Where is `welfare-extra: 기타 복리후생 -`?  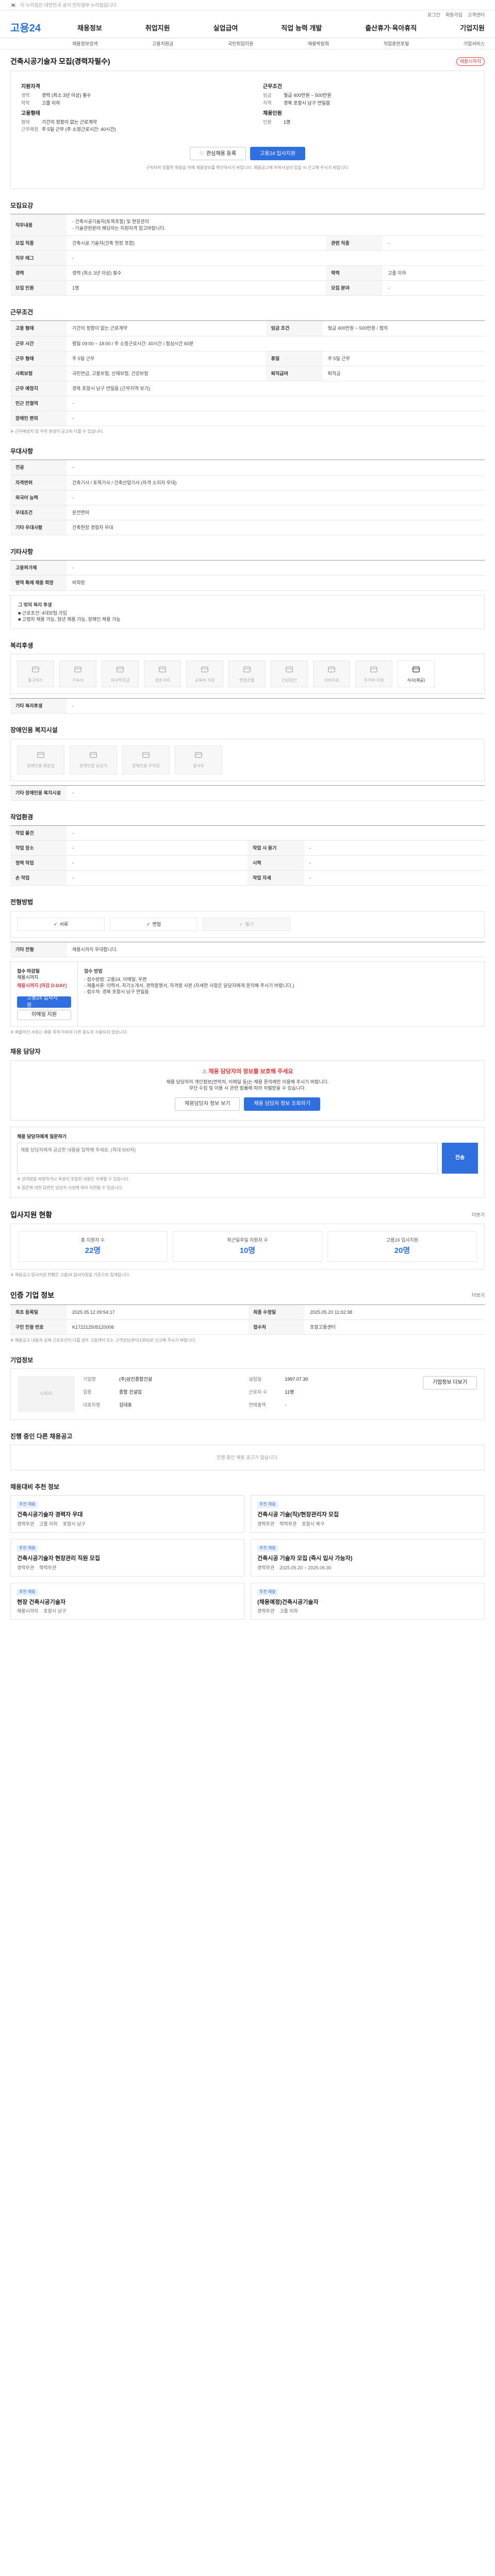
welfare-extra: 기타 복리후생 - is located at coordinates (247, 706).